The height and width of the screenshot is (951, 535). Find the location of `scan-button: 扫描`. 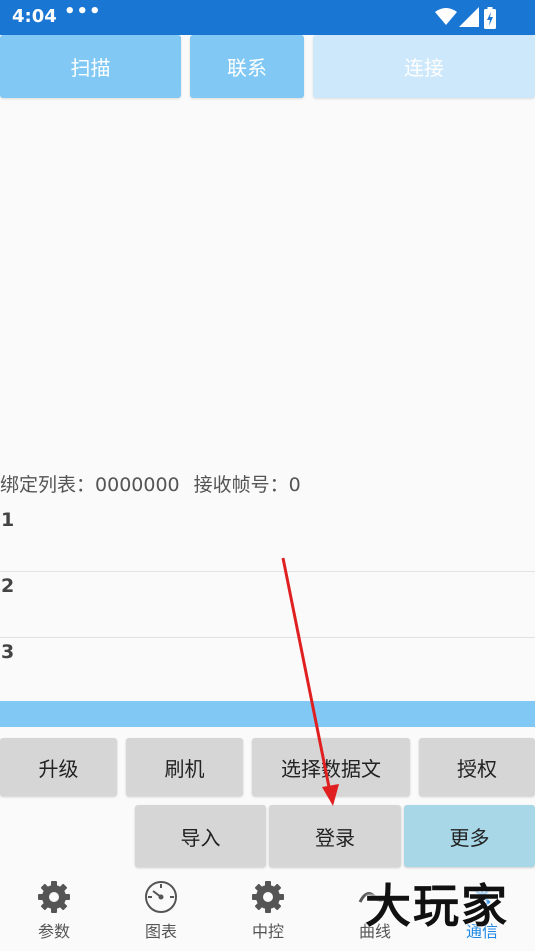

scan-button: 扫描 is located at coordinates (90, 66).